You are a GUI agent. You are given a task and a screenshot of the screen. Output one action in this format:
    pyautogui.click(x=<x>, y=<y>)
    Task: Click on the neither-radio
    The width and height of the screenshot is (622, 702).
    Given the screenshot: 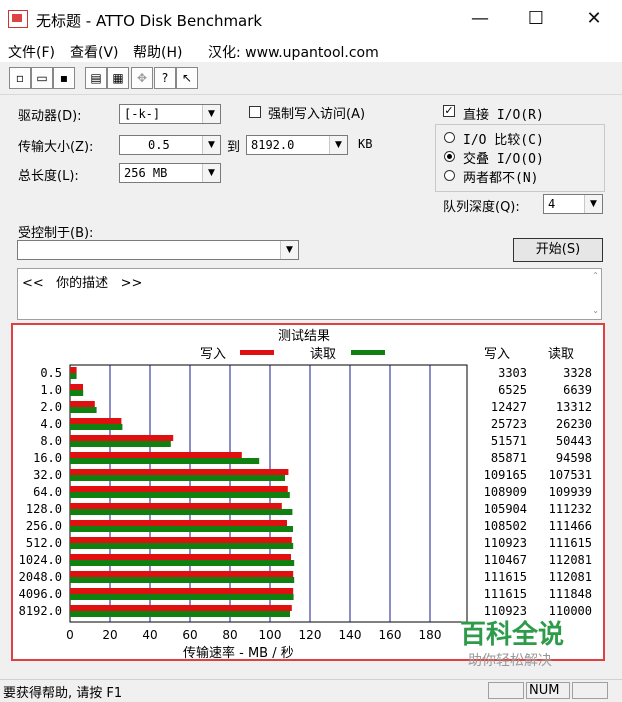 What is the action you would take?
    pyautogui.click(x=449, y=175)
    